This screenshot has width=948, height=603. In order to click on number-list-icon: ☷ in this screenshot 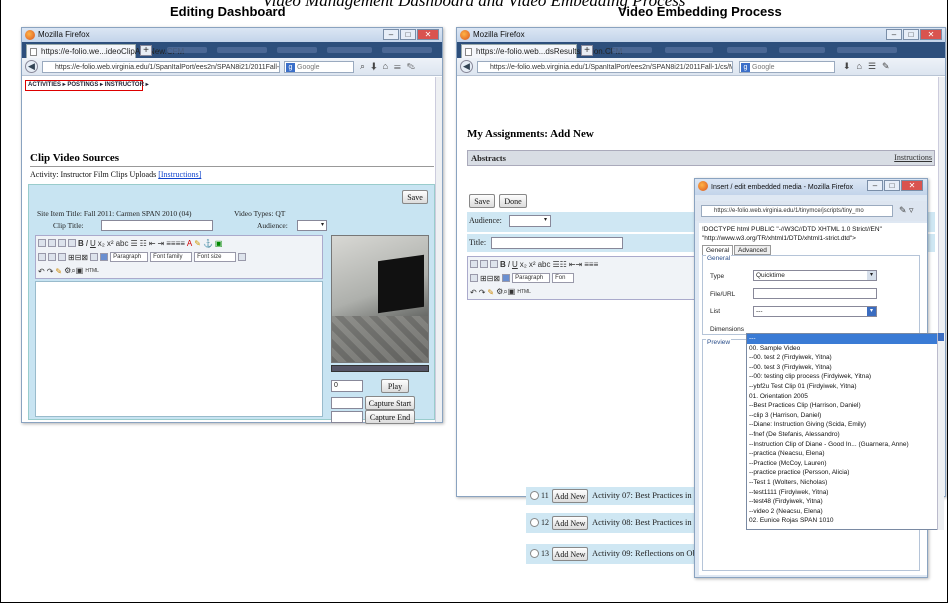, I will do `click(143, 243)`.